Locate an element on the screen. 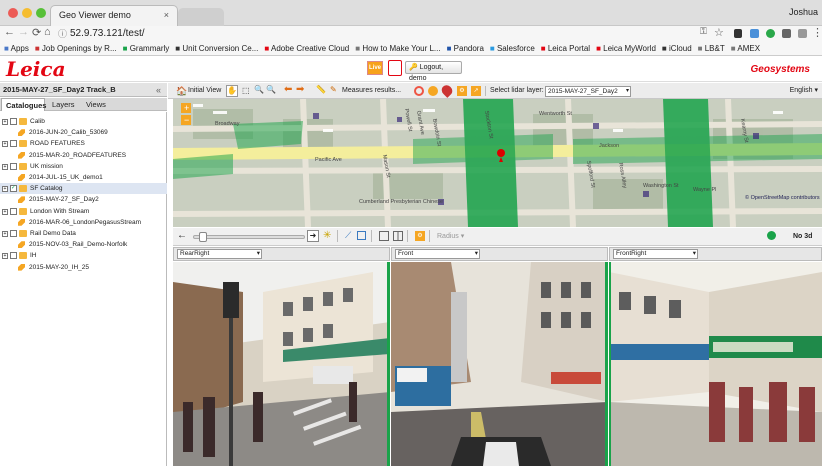 The image size is (822, 466). single-view-icon is located at coordinates (384, 236).